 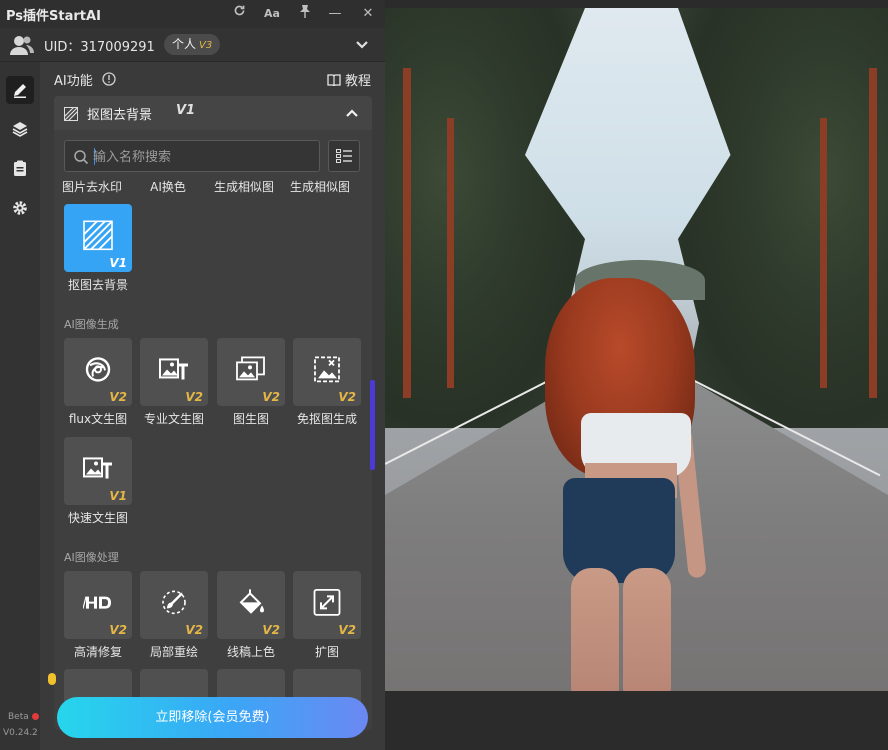 I want to click on user-bar: UID：317009291 个人 V3, so click(x=192, y=45).